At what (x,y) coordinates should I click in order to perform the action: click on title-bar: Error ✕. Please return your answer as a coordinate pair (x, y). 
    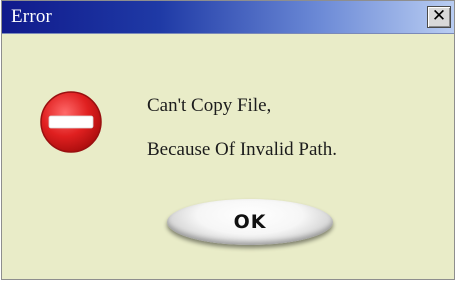
    Looking at the image, I should click on (228, 17).